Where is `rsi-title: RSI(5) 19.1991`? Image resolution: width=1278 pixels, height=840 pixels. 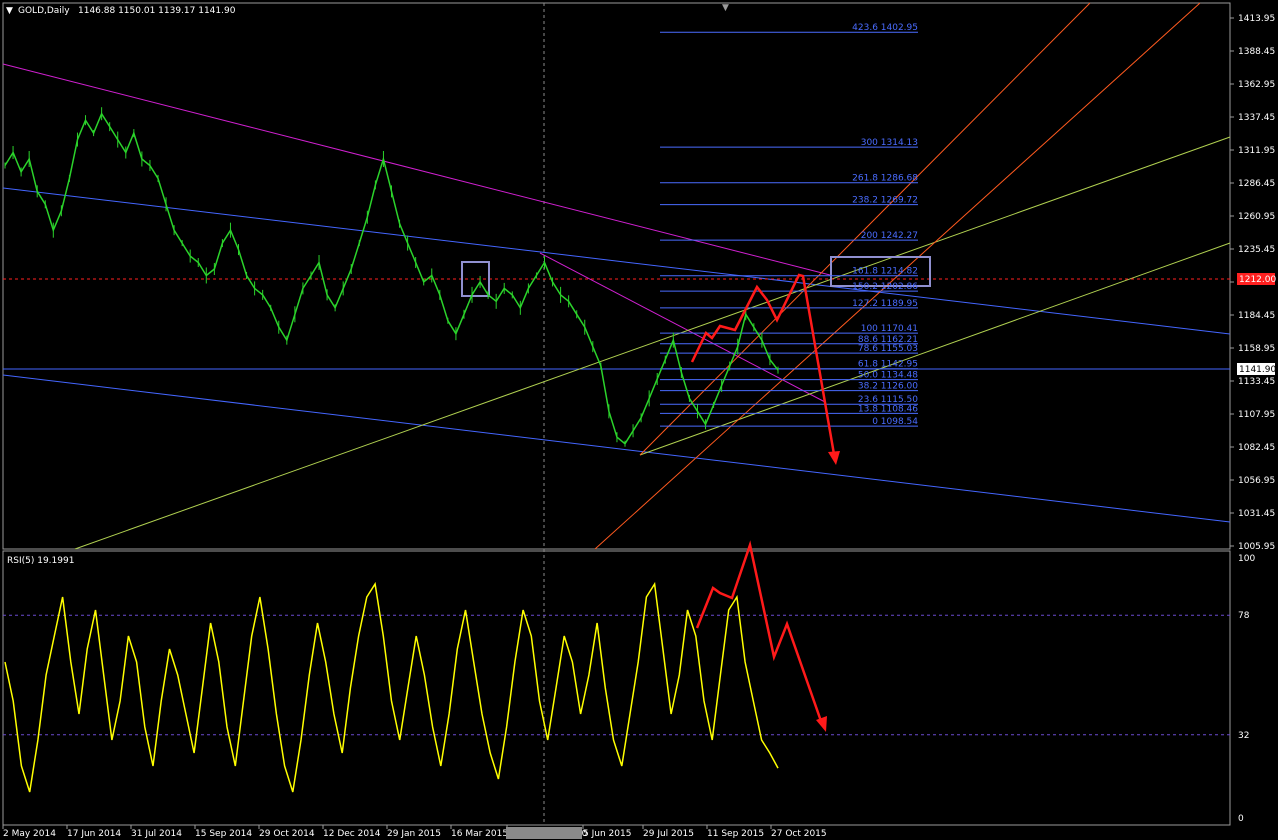
rsi-title: RSI(5) 19.1991 is located at coordinates (40, 561).